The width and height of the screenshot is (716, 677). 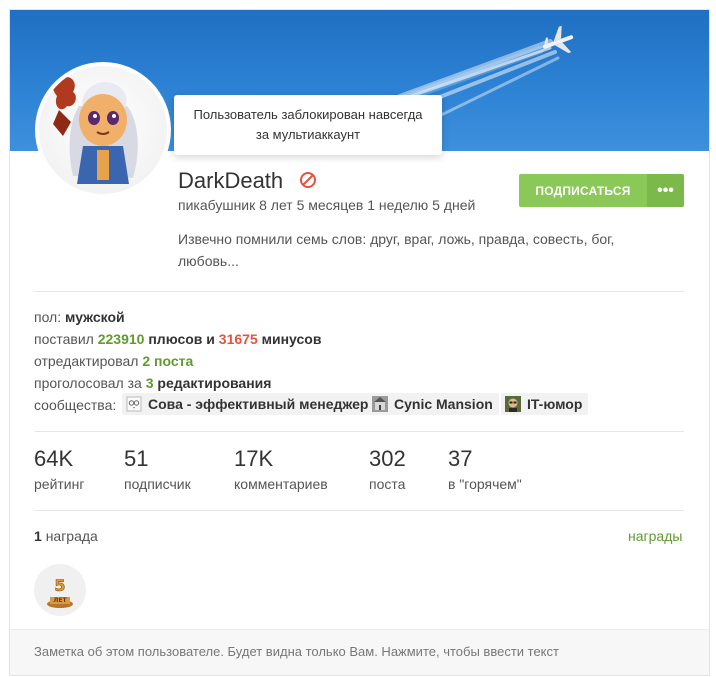 What do you see at coordinates (460, 458) in the screenshot?
I see `stat-value: 37` at bounding box center [460, 458].